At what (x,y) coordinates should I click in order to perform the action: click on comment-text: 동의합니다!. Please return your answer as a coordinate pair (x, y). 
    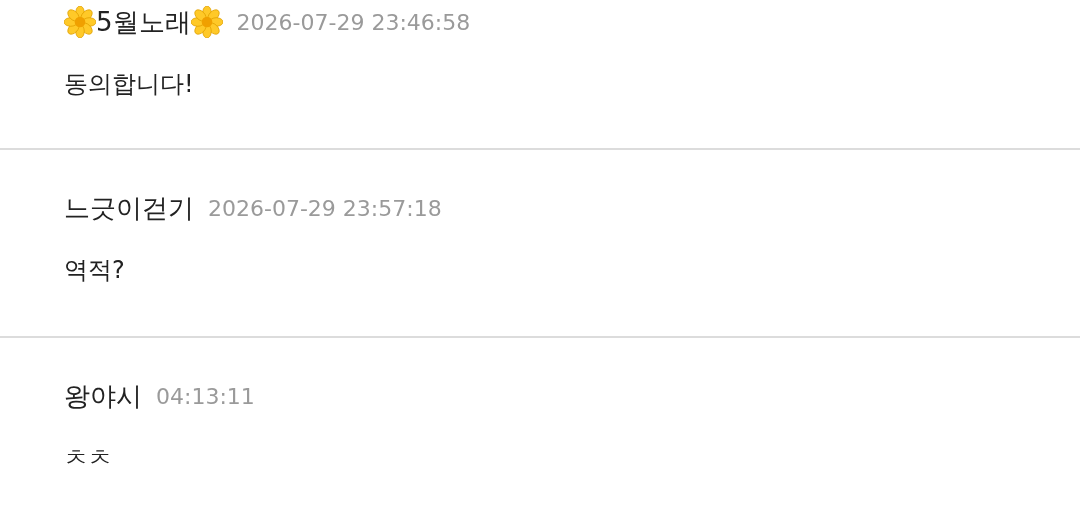
    Looking at the image, I should click on (129, 84).